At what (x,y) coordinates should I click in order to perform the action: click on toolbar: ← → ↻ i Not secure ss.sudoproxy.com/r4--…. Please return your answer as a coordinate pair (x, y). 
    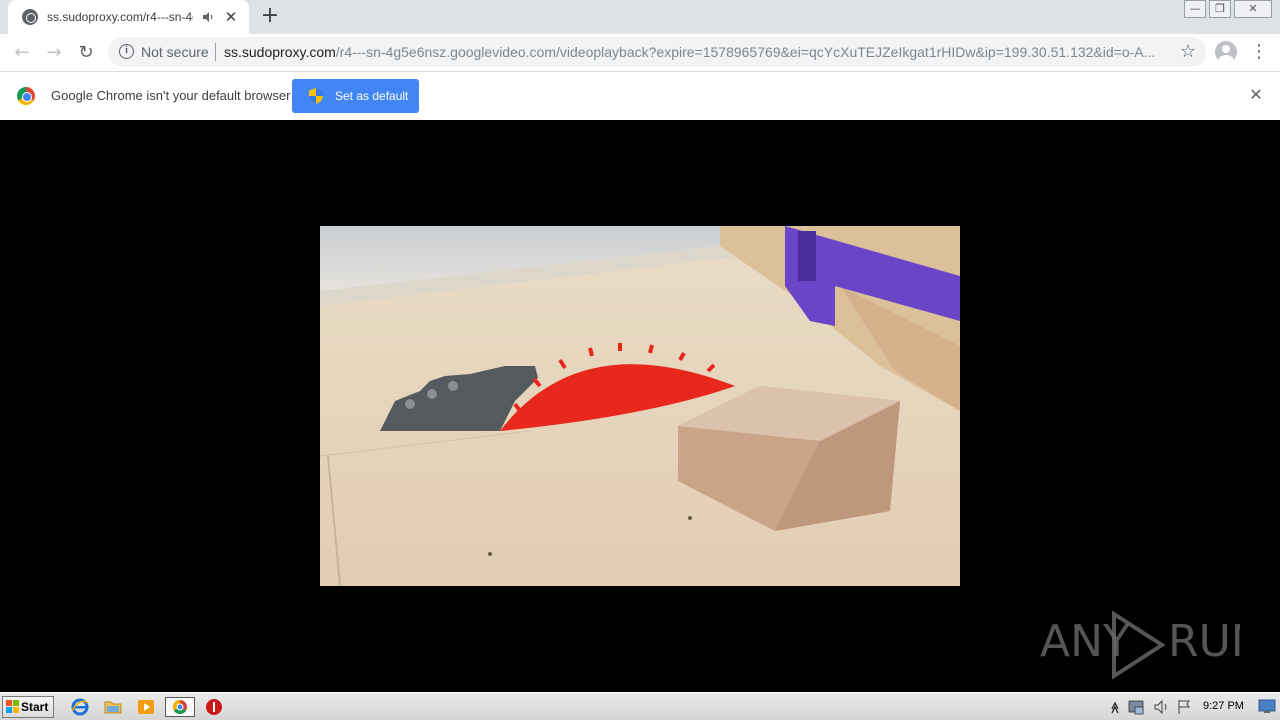
    Looking at the image, I should click on (640, 52).